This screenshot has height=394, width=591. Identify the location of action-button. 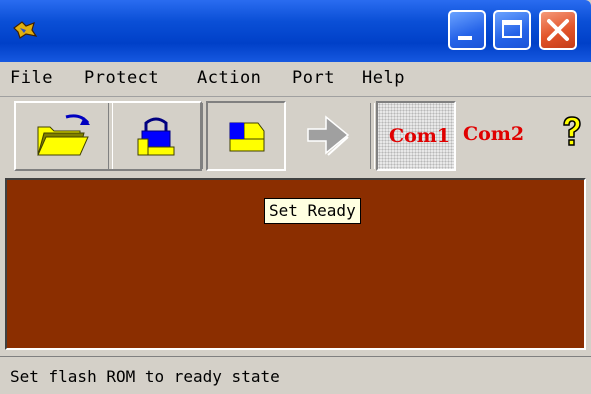
(331, 136).